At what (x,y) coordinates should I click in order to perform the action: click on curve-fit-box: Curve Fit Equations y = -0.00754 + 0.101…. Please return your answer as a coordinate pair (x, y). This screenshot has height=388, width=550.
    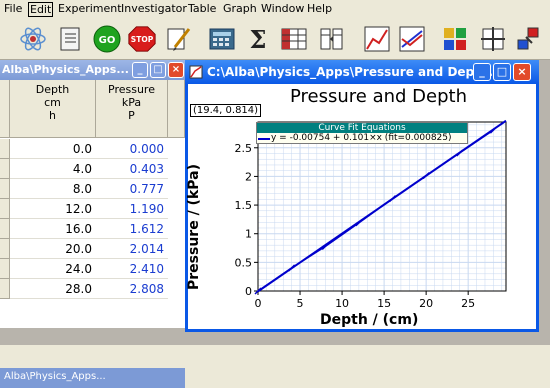
    Looking at the image, I should click on (362, 133).